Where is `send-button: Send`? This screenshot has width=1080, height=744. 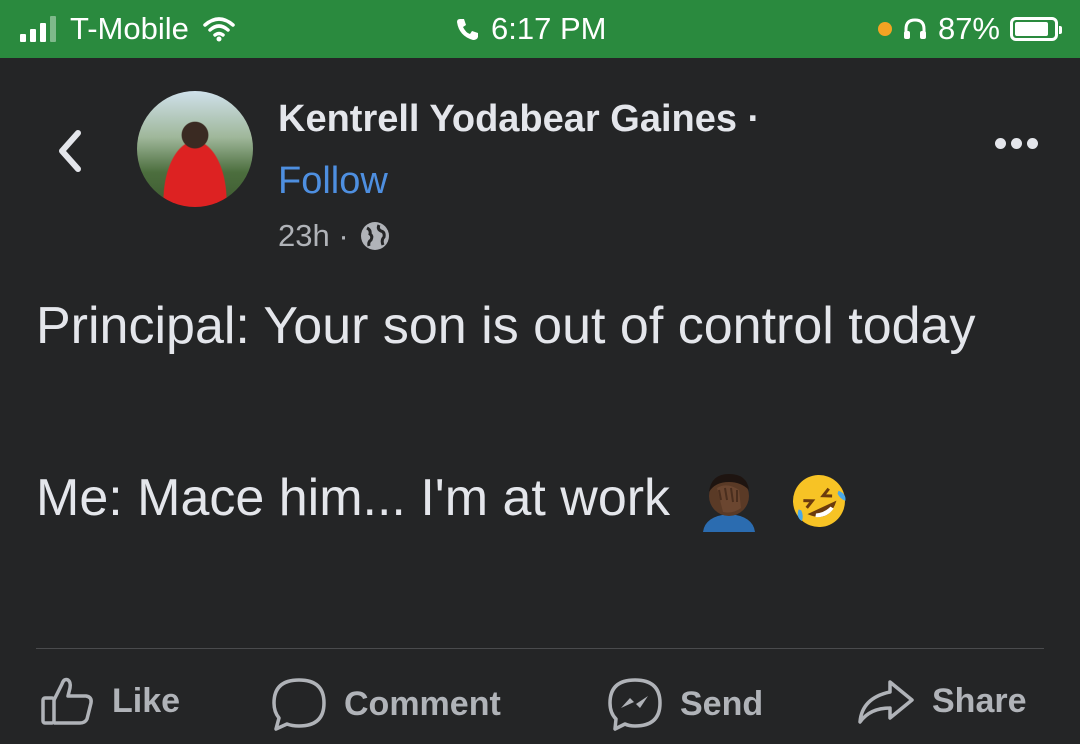 send-button: Send is located at coordinates (684, 704).